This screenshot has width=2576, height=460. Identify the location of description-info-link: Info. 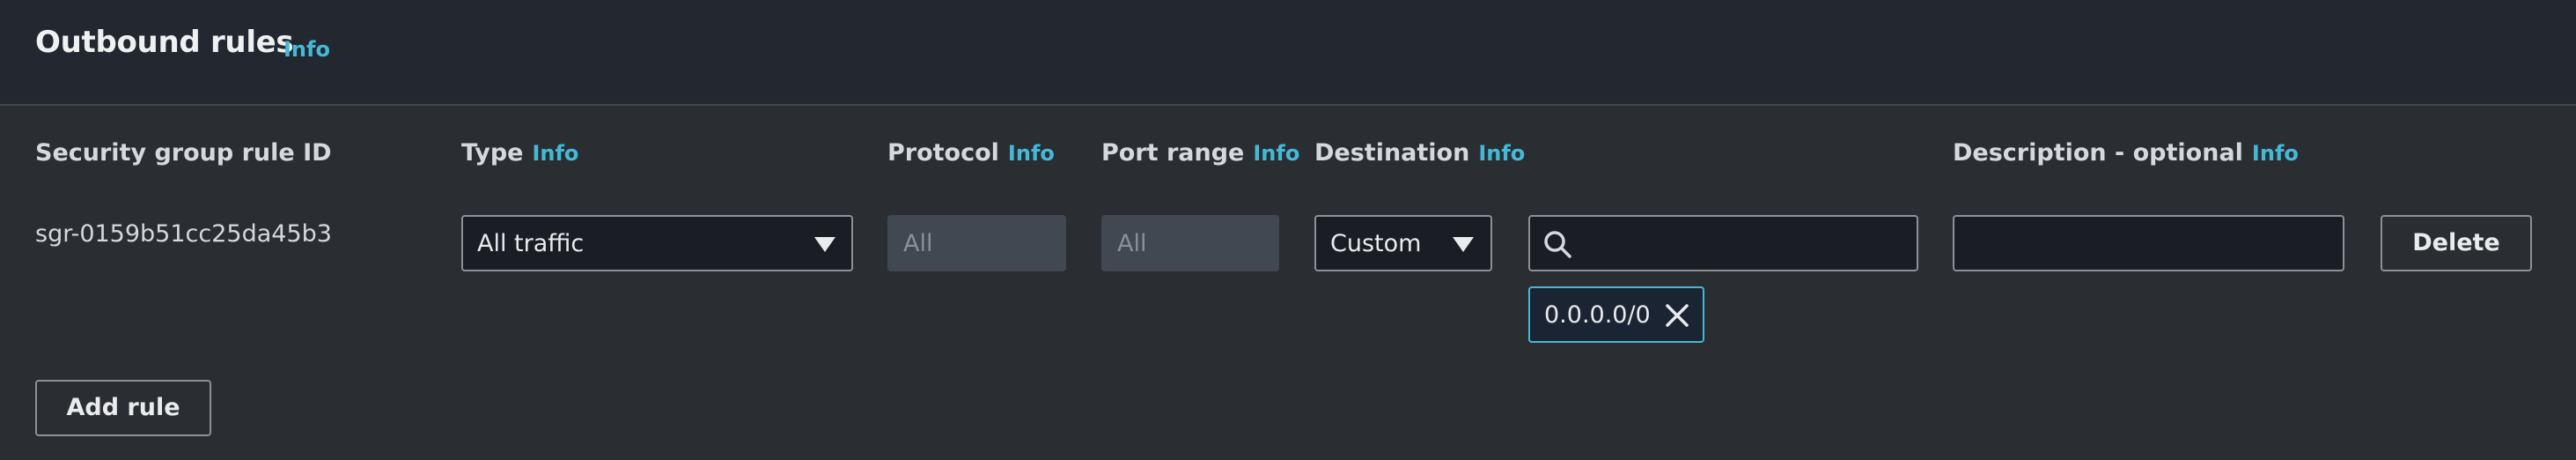
(2275, 153).